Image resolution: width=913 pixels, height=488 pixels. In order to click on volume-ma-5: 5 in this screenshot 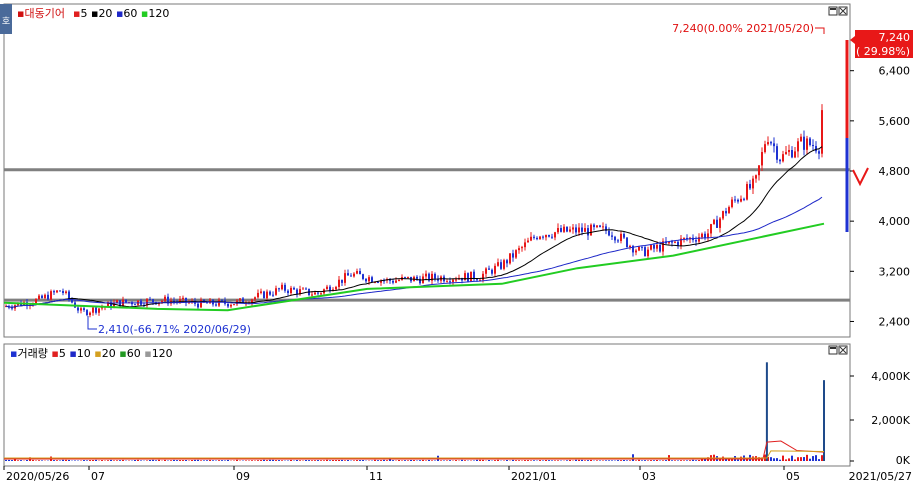, I will do `click(62, 353)`.